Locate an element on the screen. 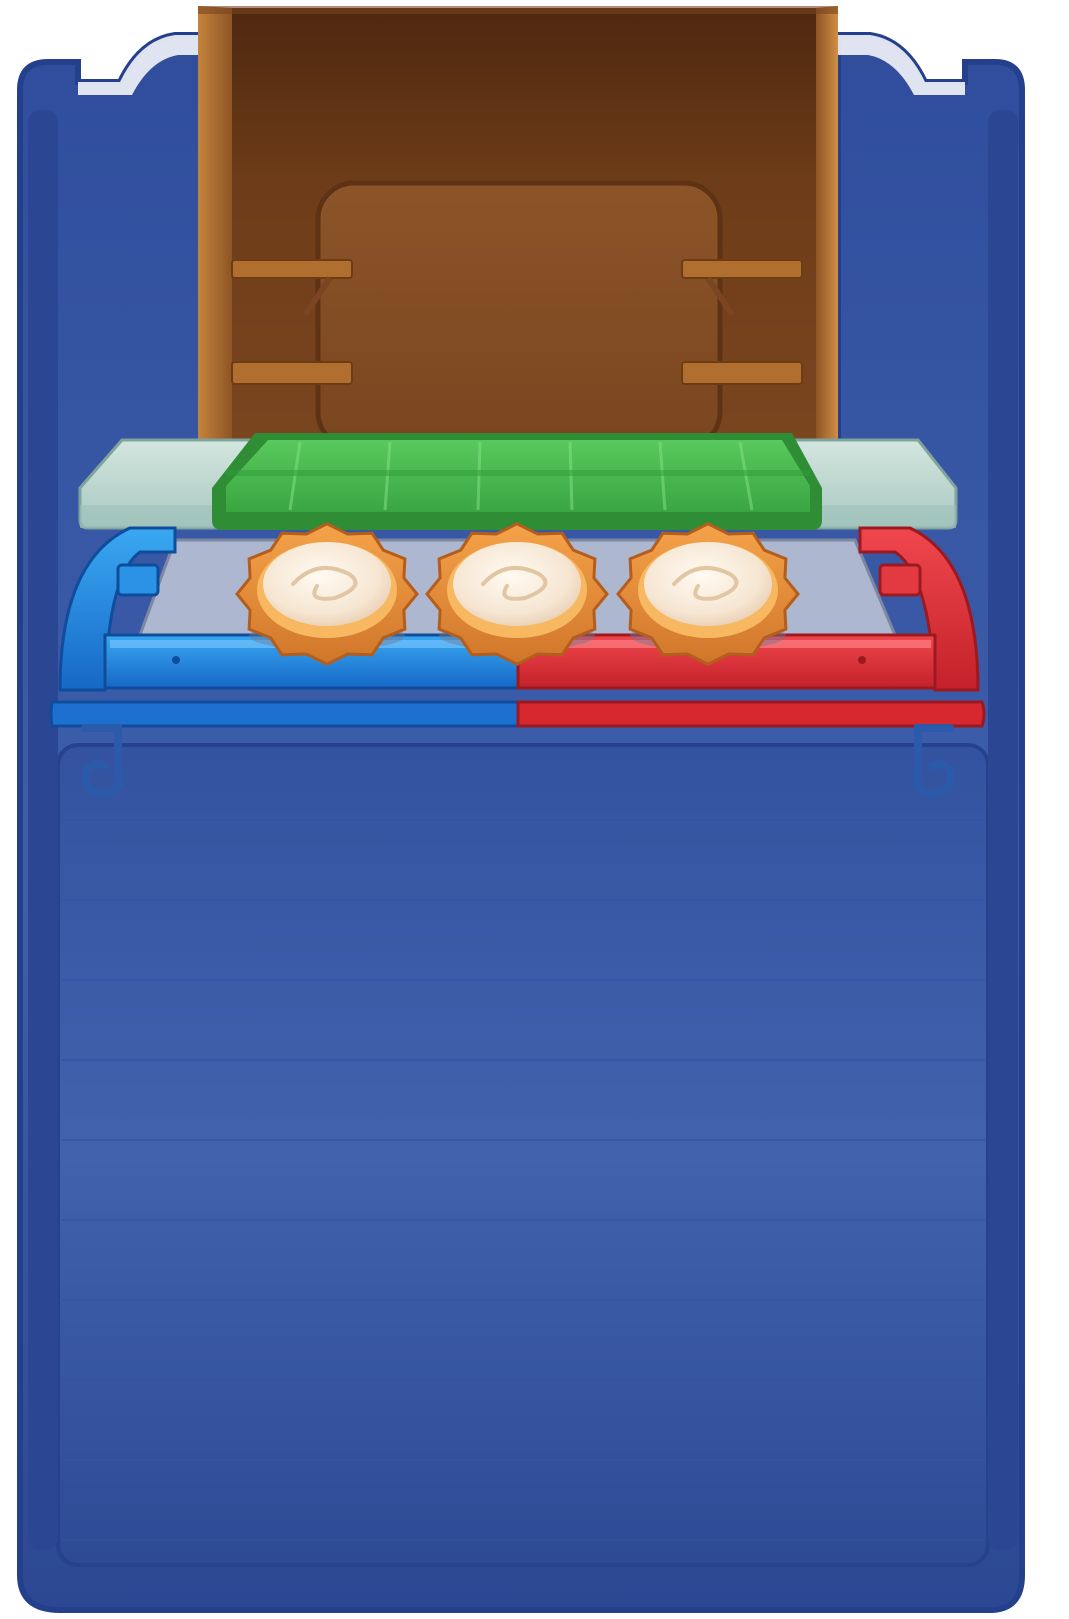 Image resolution: width=1069 pixels, height=1619 pixels. green-mat is located at coordinates (517, 481).